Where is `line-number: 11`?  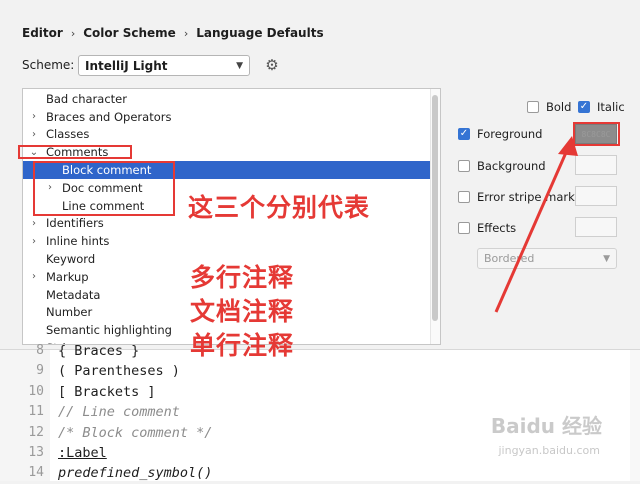
line-number: 11 is located at coordinates (36, 412).